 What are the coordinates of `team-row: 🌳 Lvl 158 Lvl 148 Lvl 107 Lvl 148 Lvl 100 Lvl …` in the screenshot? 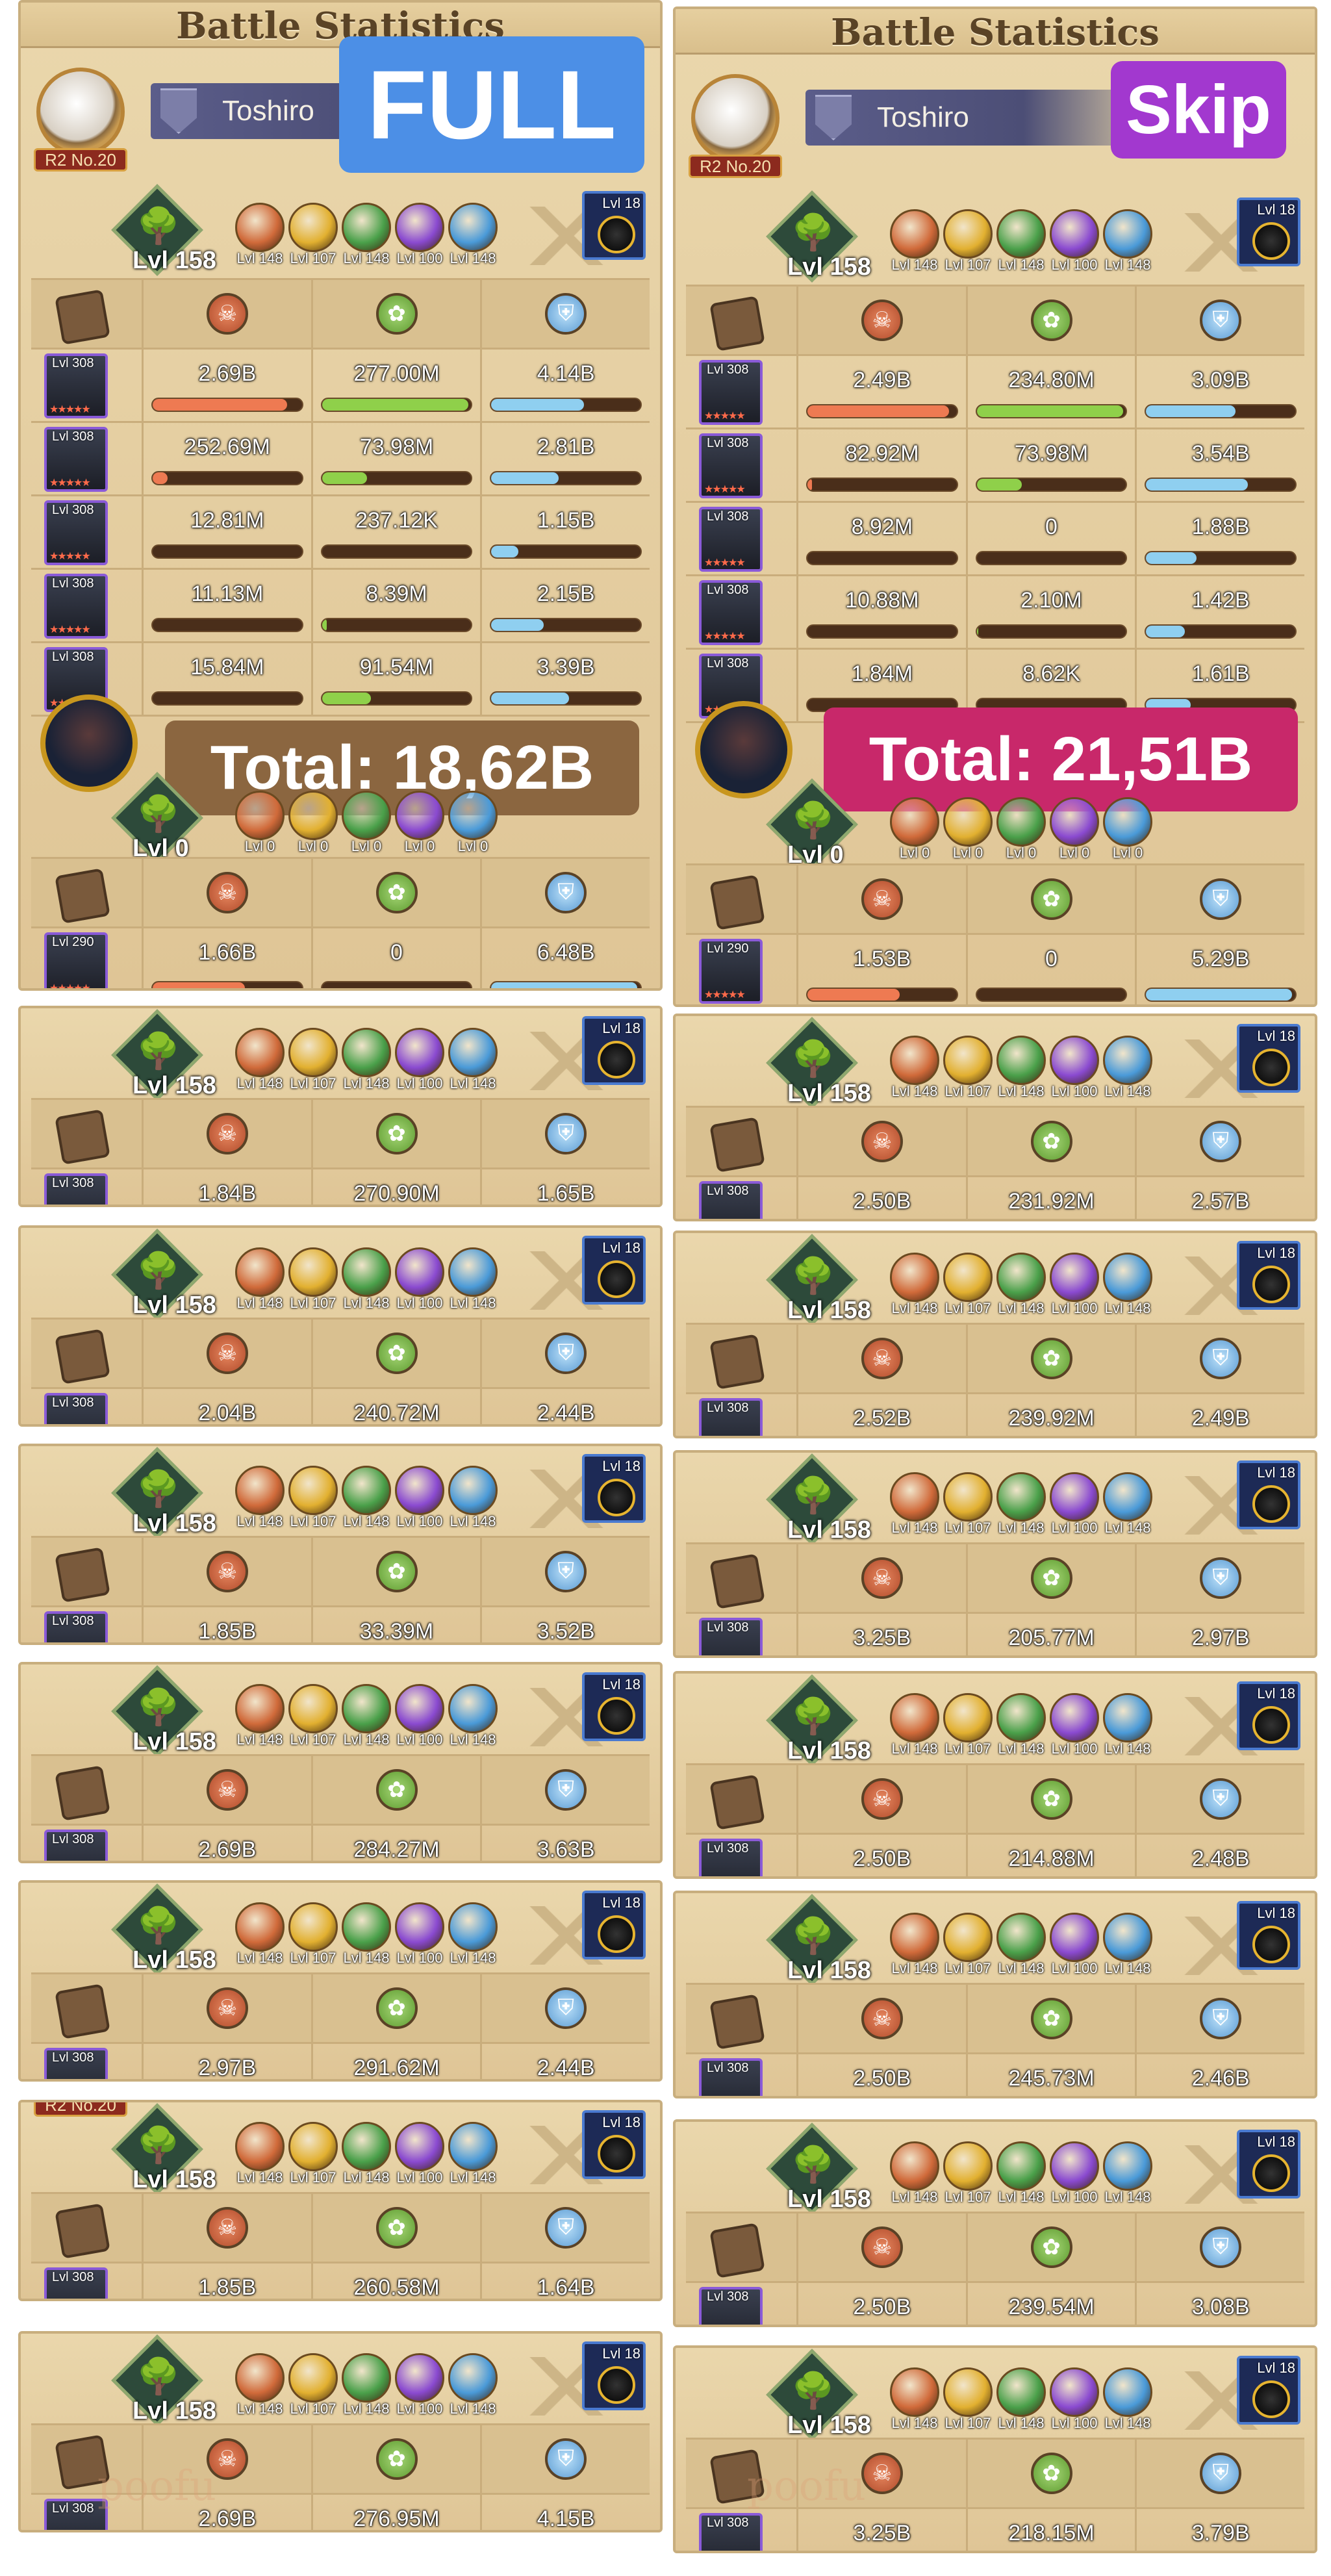 It's located at (341, 1058).